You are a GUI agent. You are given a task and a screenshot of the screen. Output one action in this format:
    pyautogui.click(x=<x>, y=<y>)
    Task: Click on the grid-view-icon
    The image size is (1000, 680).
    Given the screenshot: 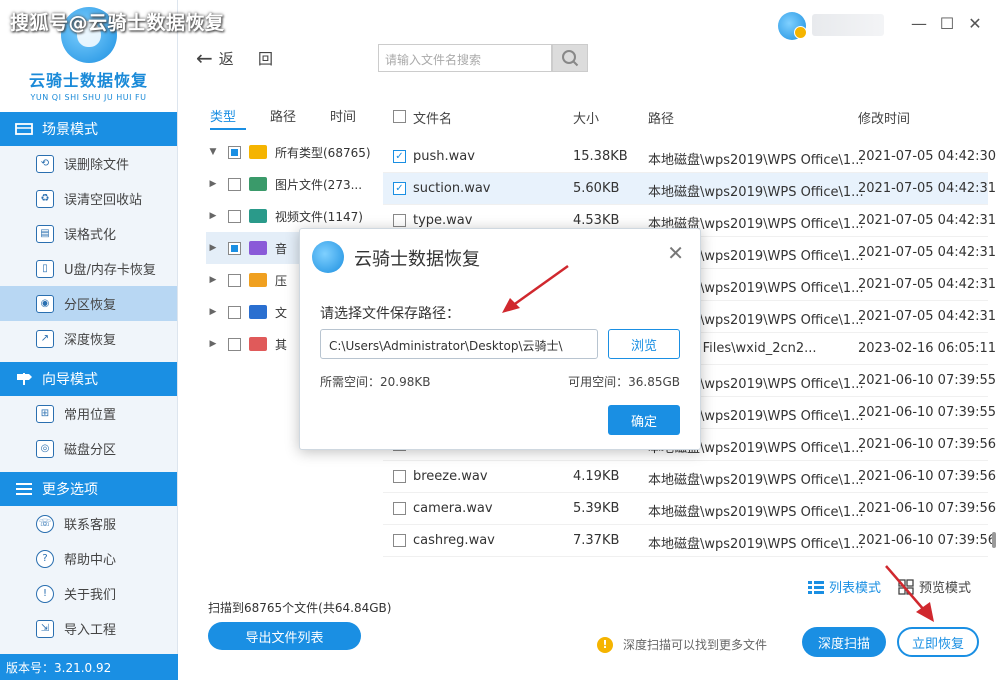 What is the action you would take?
    pyautogui.click(x=906, y=586)
    